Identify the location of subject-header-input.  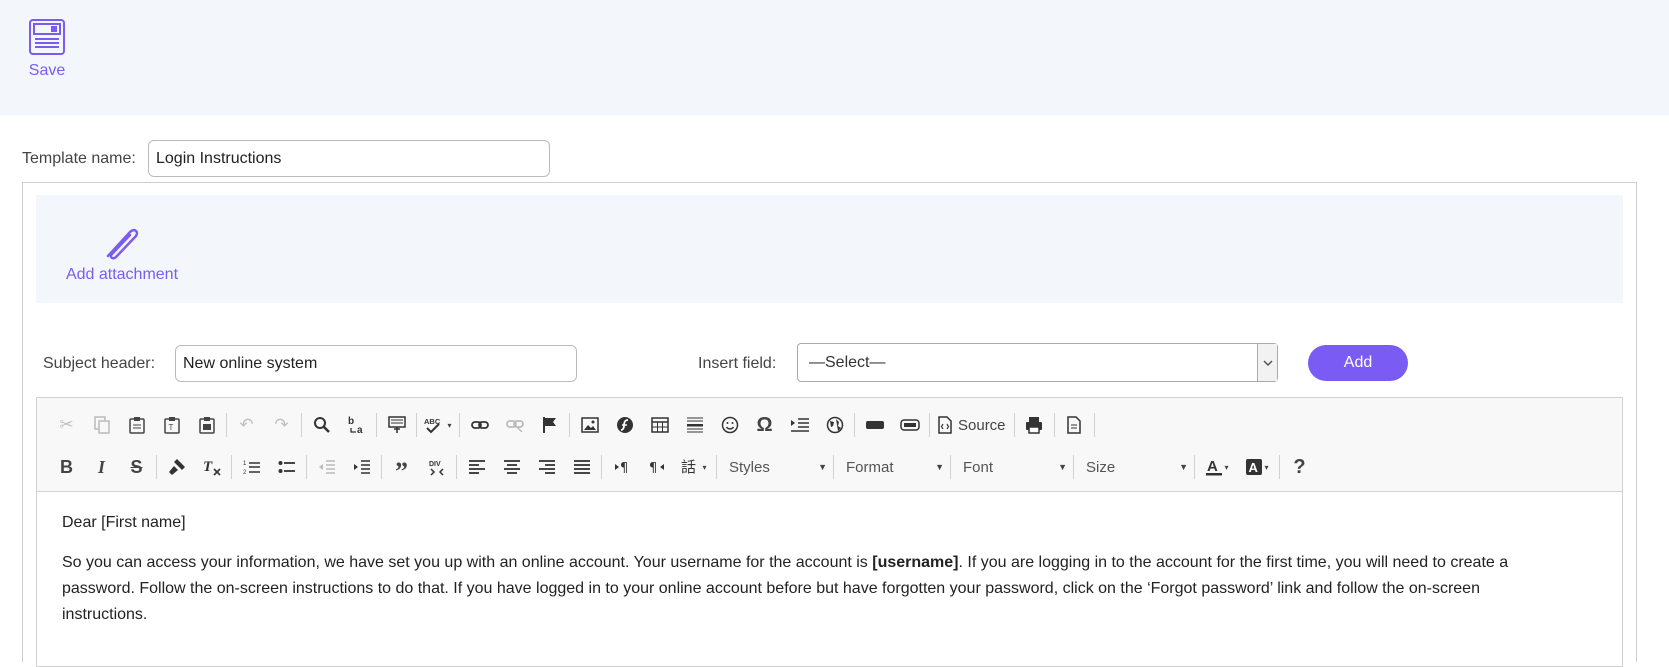
(376, 363).